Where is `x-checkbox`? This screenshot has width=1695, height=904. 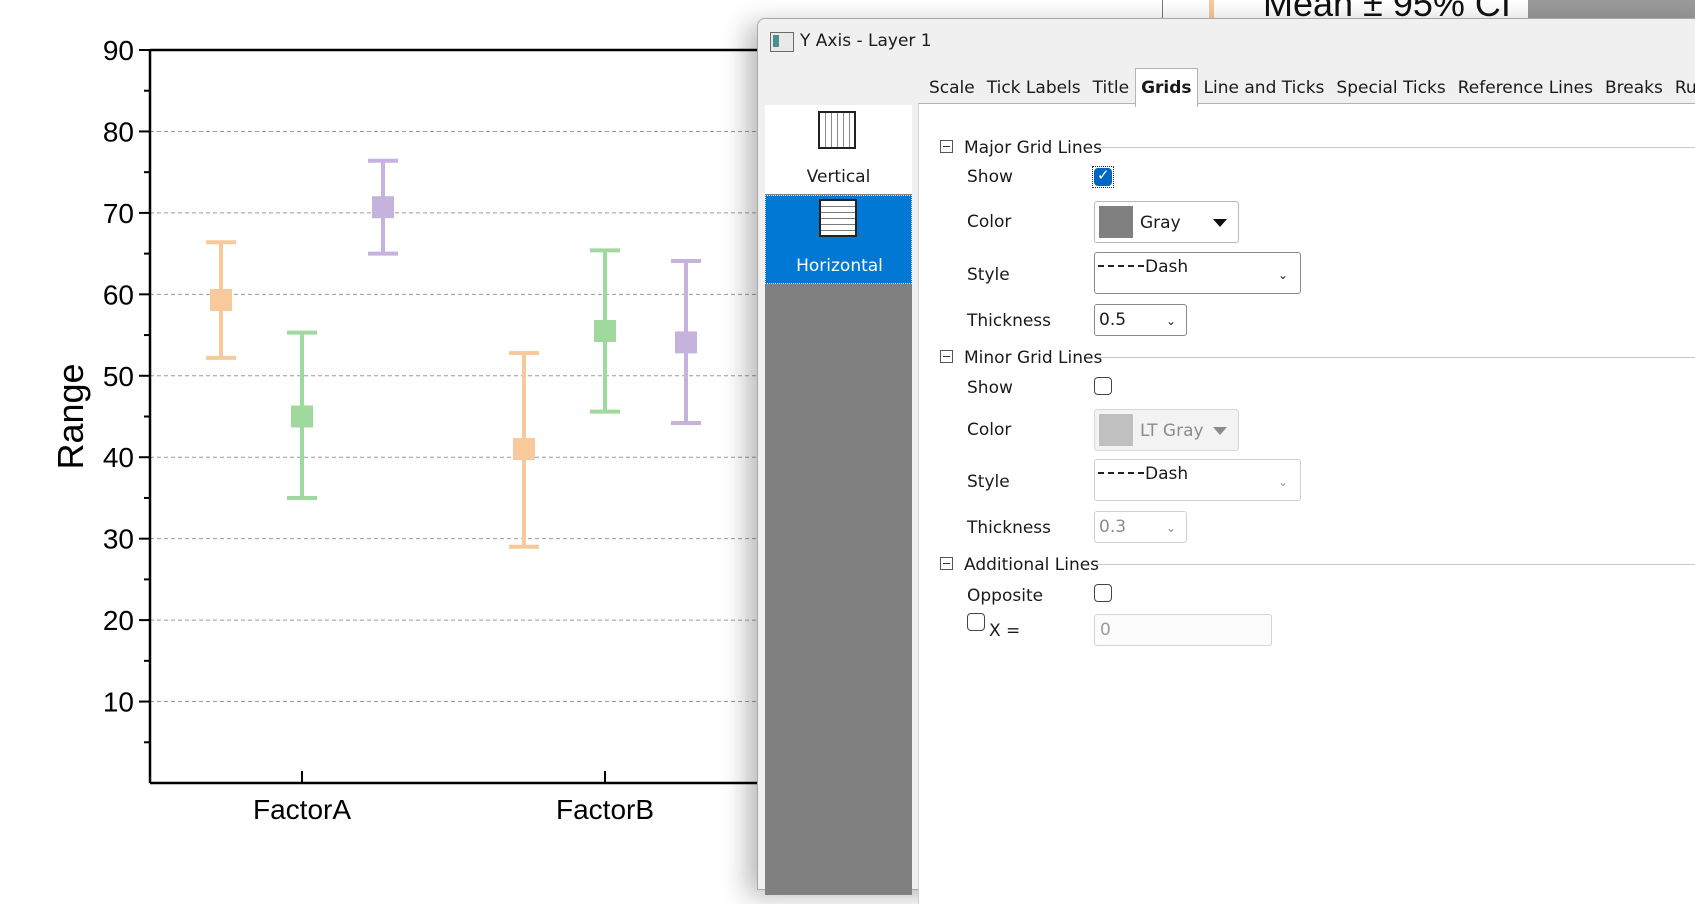
x-checkbox is located at coordinates (976, 622).